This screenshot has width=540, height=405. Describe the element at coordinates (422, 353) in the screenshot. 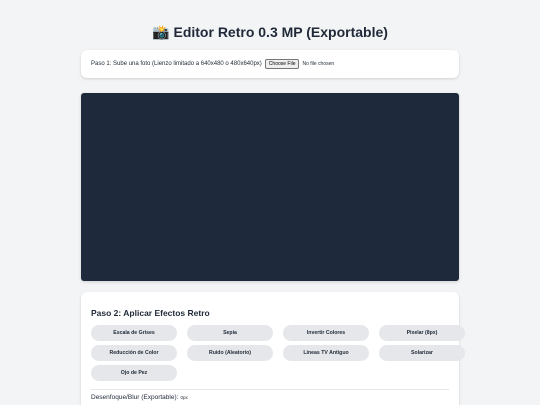

I see `solarize-button: Solarizar` at that location.